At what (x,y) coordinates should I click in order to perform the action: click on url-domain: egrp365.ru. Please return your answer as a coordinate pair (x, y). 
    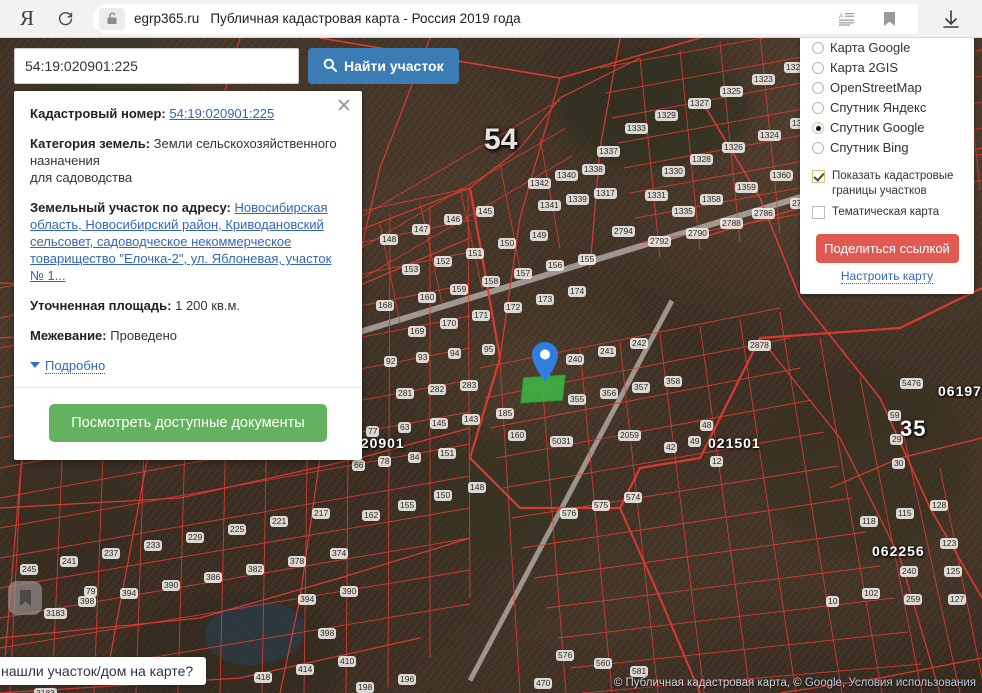
    Looking at the image, I should click on (167, 18).